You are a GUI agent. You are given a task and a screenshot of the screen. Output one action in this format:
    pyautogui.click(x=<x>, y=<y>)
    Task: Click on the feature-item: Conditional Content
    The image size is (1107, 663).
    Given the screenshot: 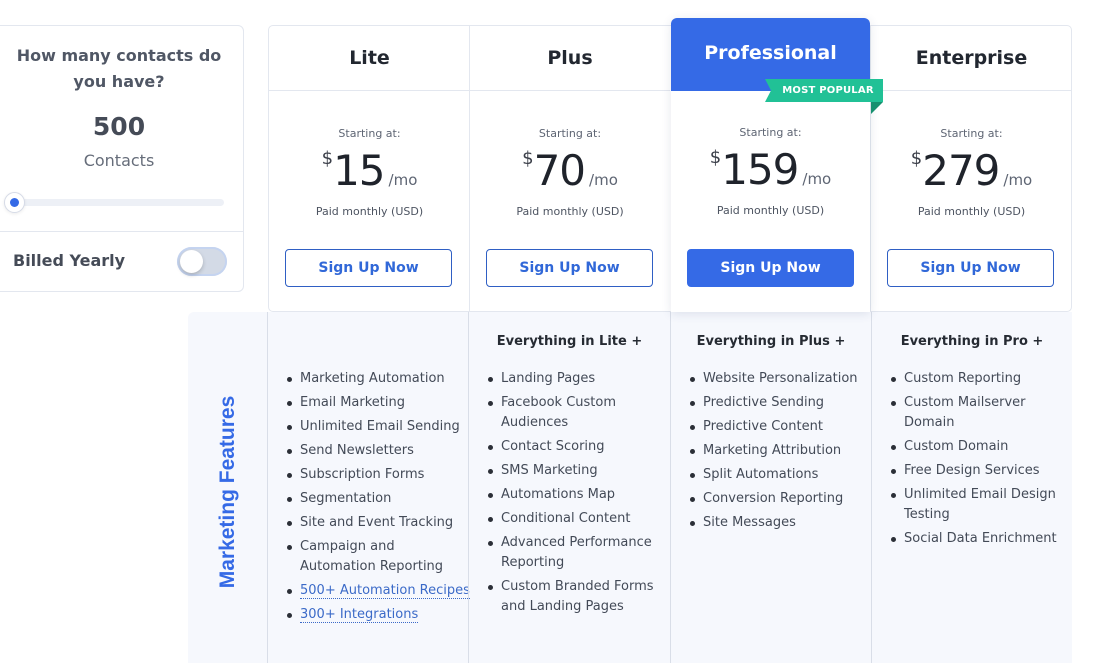 What is the action you would take?
    pyautogui.click(x=574, y=519)
    